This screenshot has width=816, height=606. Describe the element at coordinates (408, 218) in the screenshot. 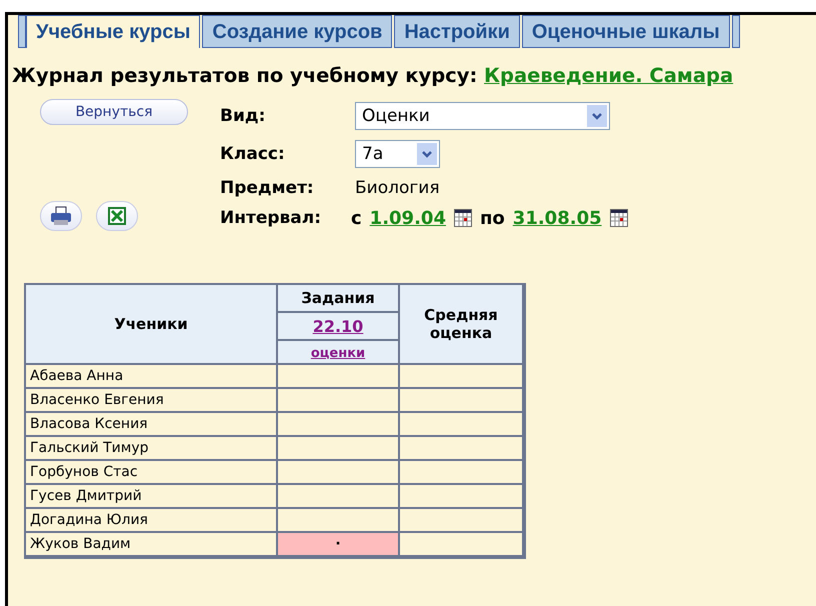

I see `from-date-link: 1.09.04` at that location.